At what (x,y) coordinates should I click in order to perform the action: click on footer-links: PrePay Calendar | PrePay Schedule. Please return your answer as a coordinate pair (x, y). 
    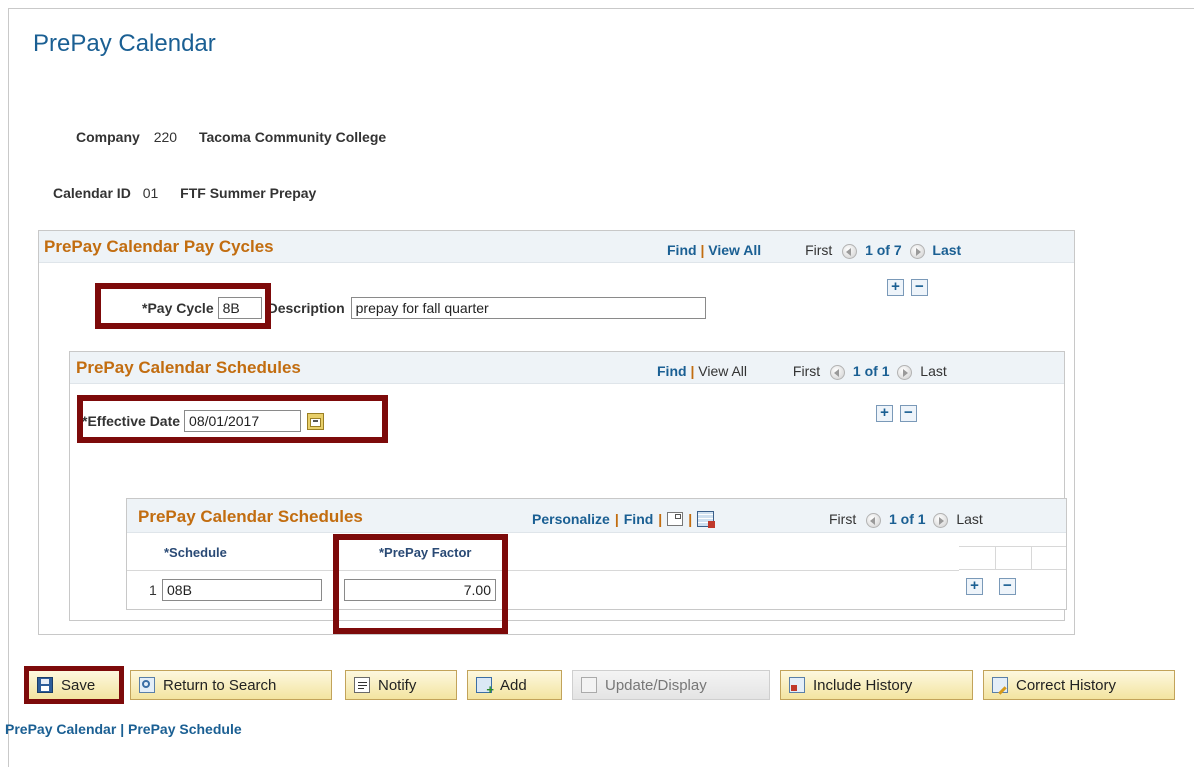
    Looking at the image, I should click on (123, 729).